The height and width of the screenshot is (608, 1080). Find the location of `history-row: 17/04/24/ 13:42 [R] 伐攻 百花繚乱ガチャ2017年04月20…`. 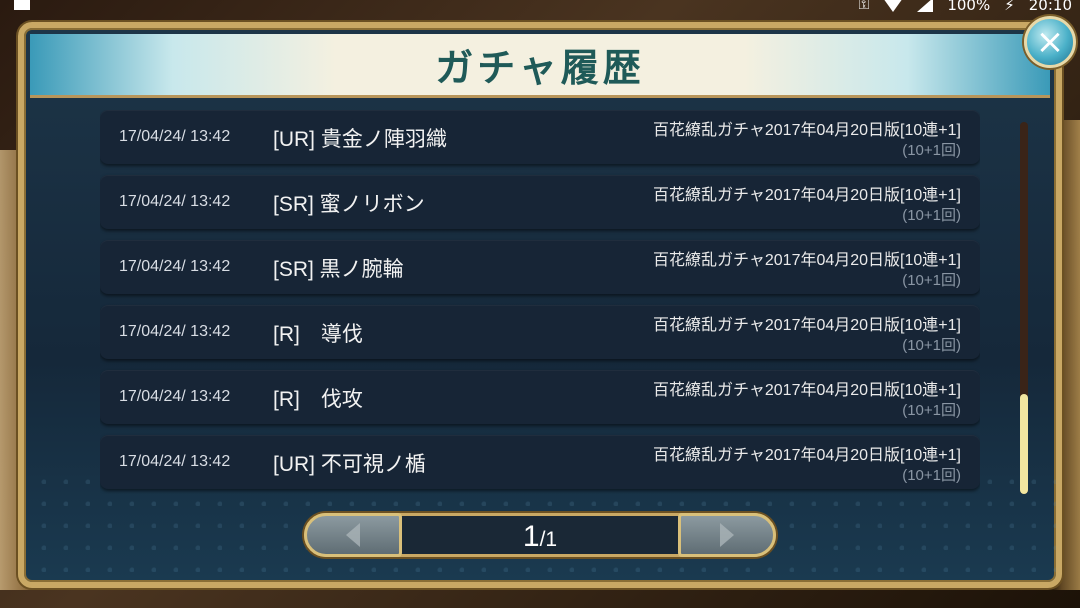

history-row: 17/04/24/ 13:42 [R] 伐攻 百花繚乱ガチャ2017年04月20… is located at coordinates (540, 397).